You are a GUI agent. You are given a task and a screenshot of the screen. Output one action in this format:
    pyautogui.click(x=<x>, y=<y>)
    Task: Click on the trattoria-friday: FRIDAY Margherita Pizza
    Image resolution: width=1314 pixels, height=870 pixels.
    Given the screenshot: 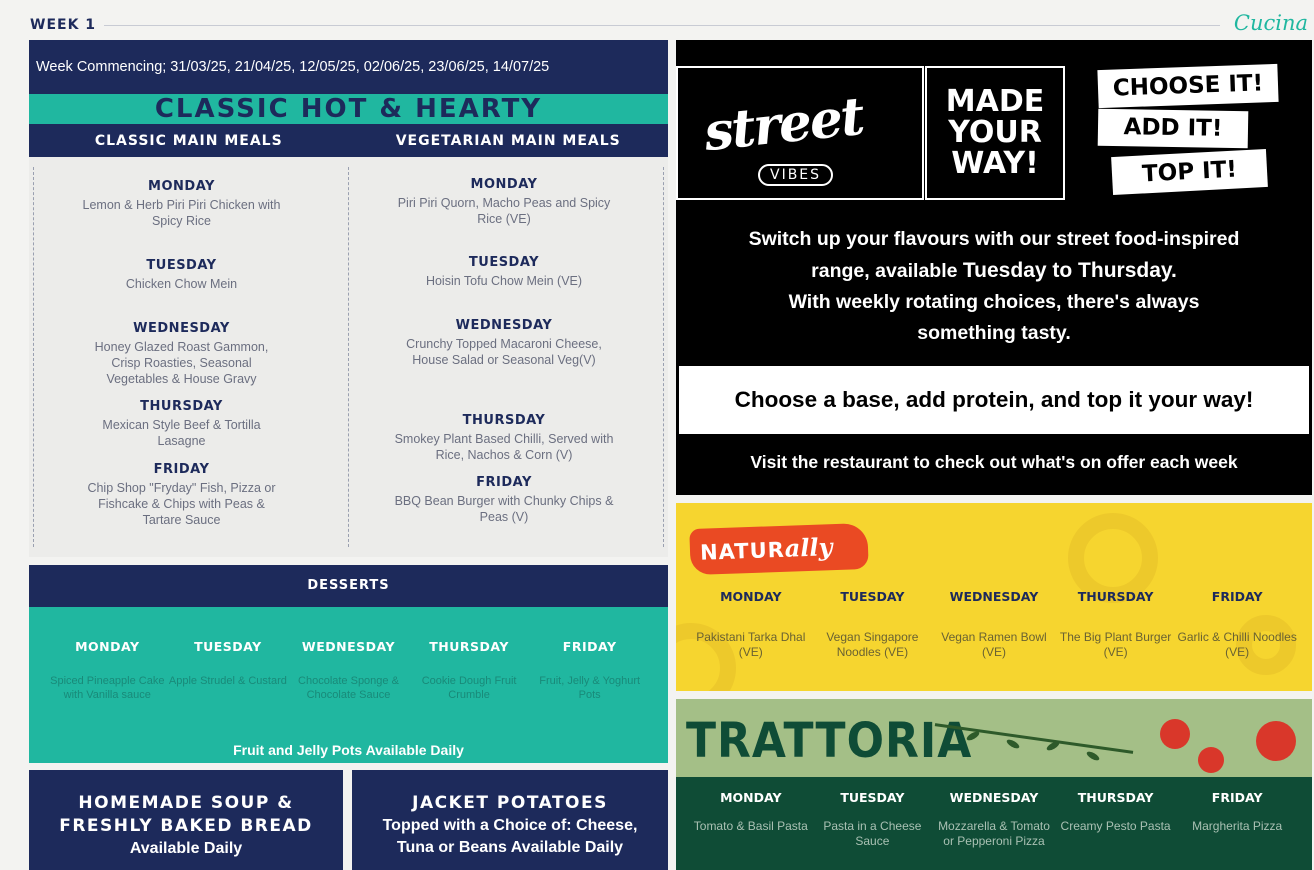 What is the action you would take?
    pyautogui.click(x=1237, y=819)
    